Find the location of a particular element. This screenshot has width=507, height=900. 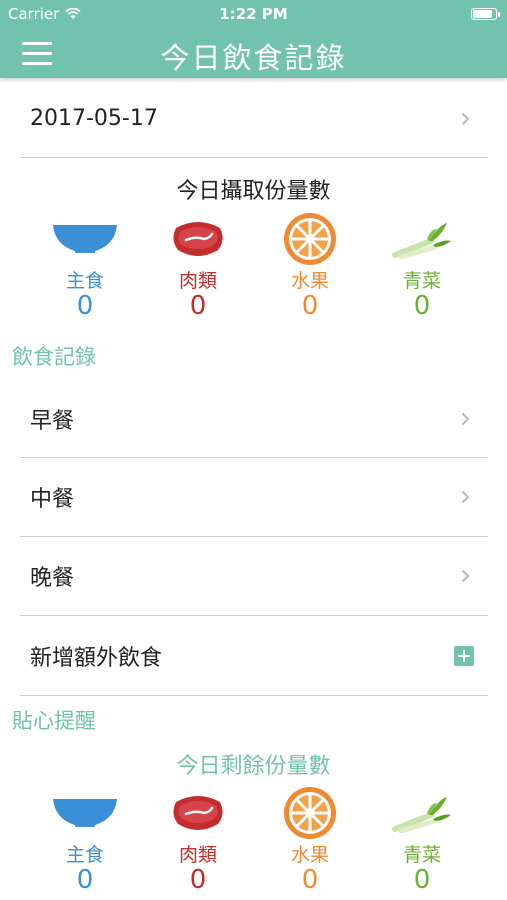

dinner-label: 晚餐 is located at coordinates (52, 578).